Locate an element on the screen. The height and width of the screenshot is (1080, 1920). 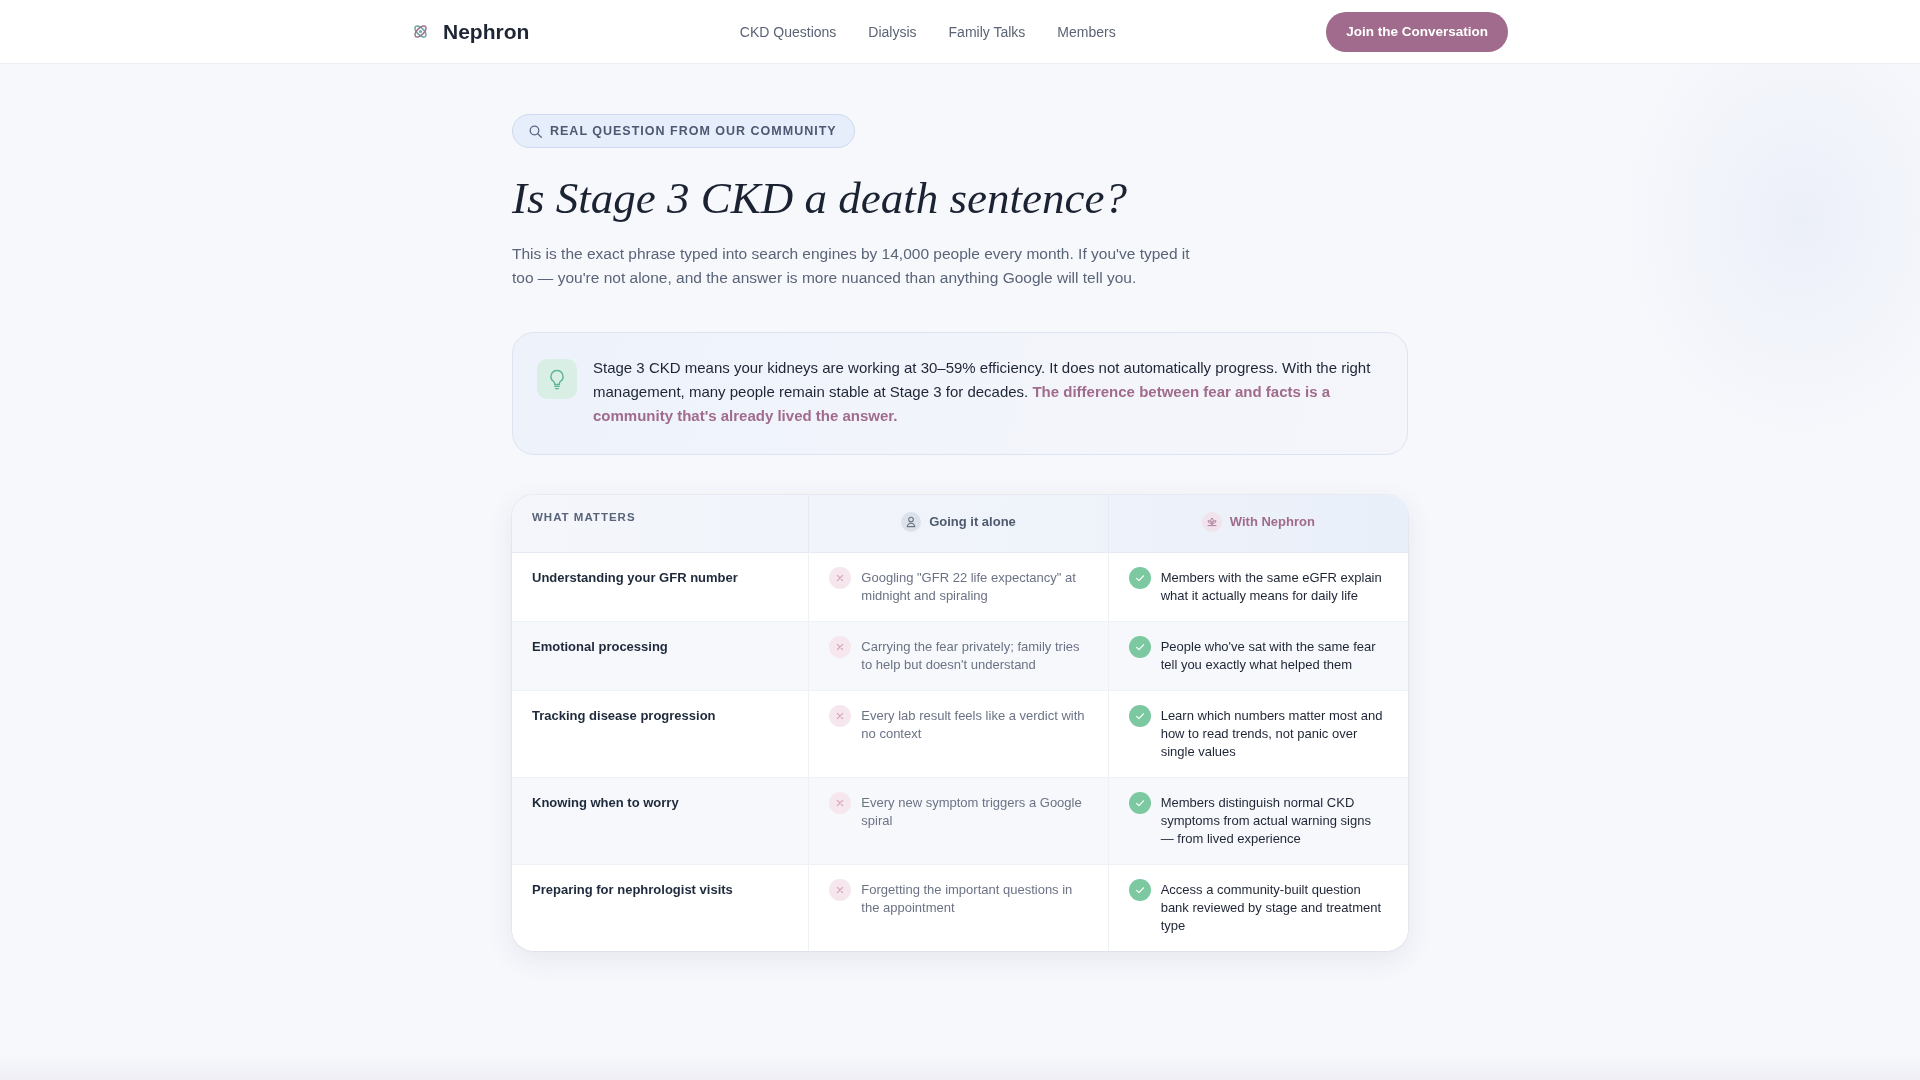
callout-text: Stage 3 CKD means your kidneys are working at 30–59% efficiency. It does not automatically progress. With the right management, many people remain stable at Stage 3 for decades. The difference between fear and facts is a community that's already lived the answer. is located at coordinates (982, 392).